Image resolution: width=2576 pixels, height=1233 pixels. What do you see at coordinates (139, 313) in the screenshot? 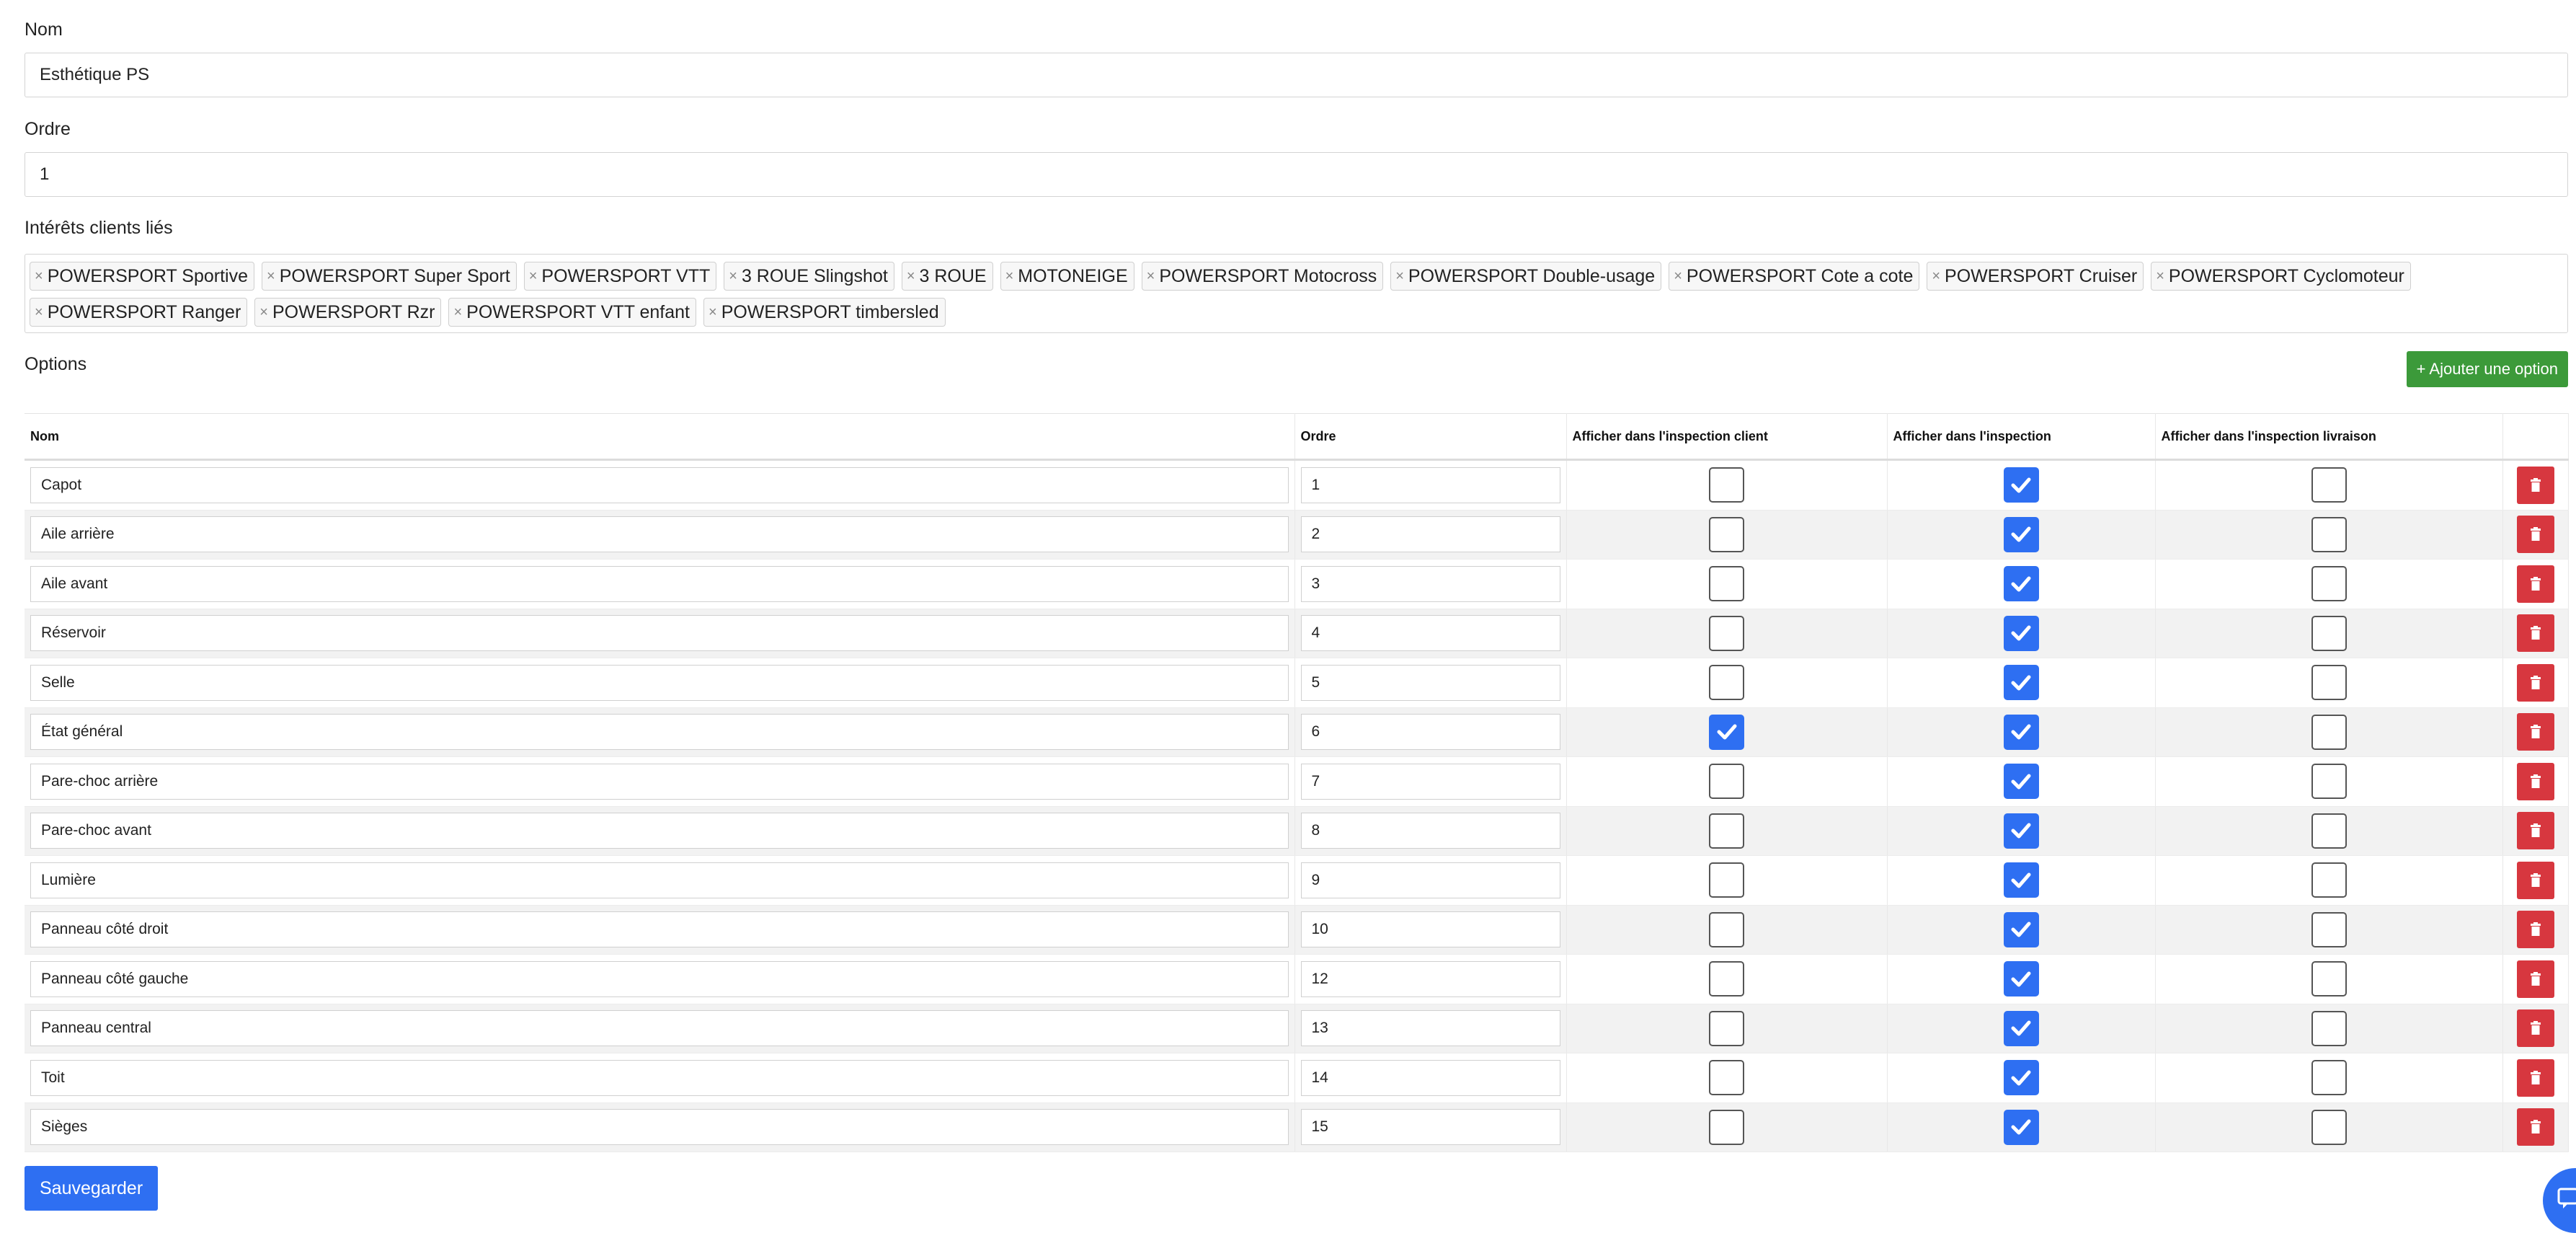
I see `interest-tag: × POWERSPORT Ranger` at bounding box center [139, 313].